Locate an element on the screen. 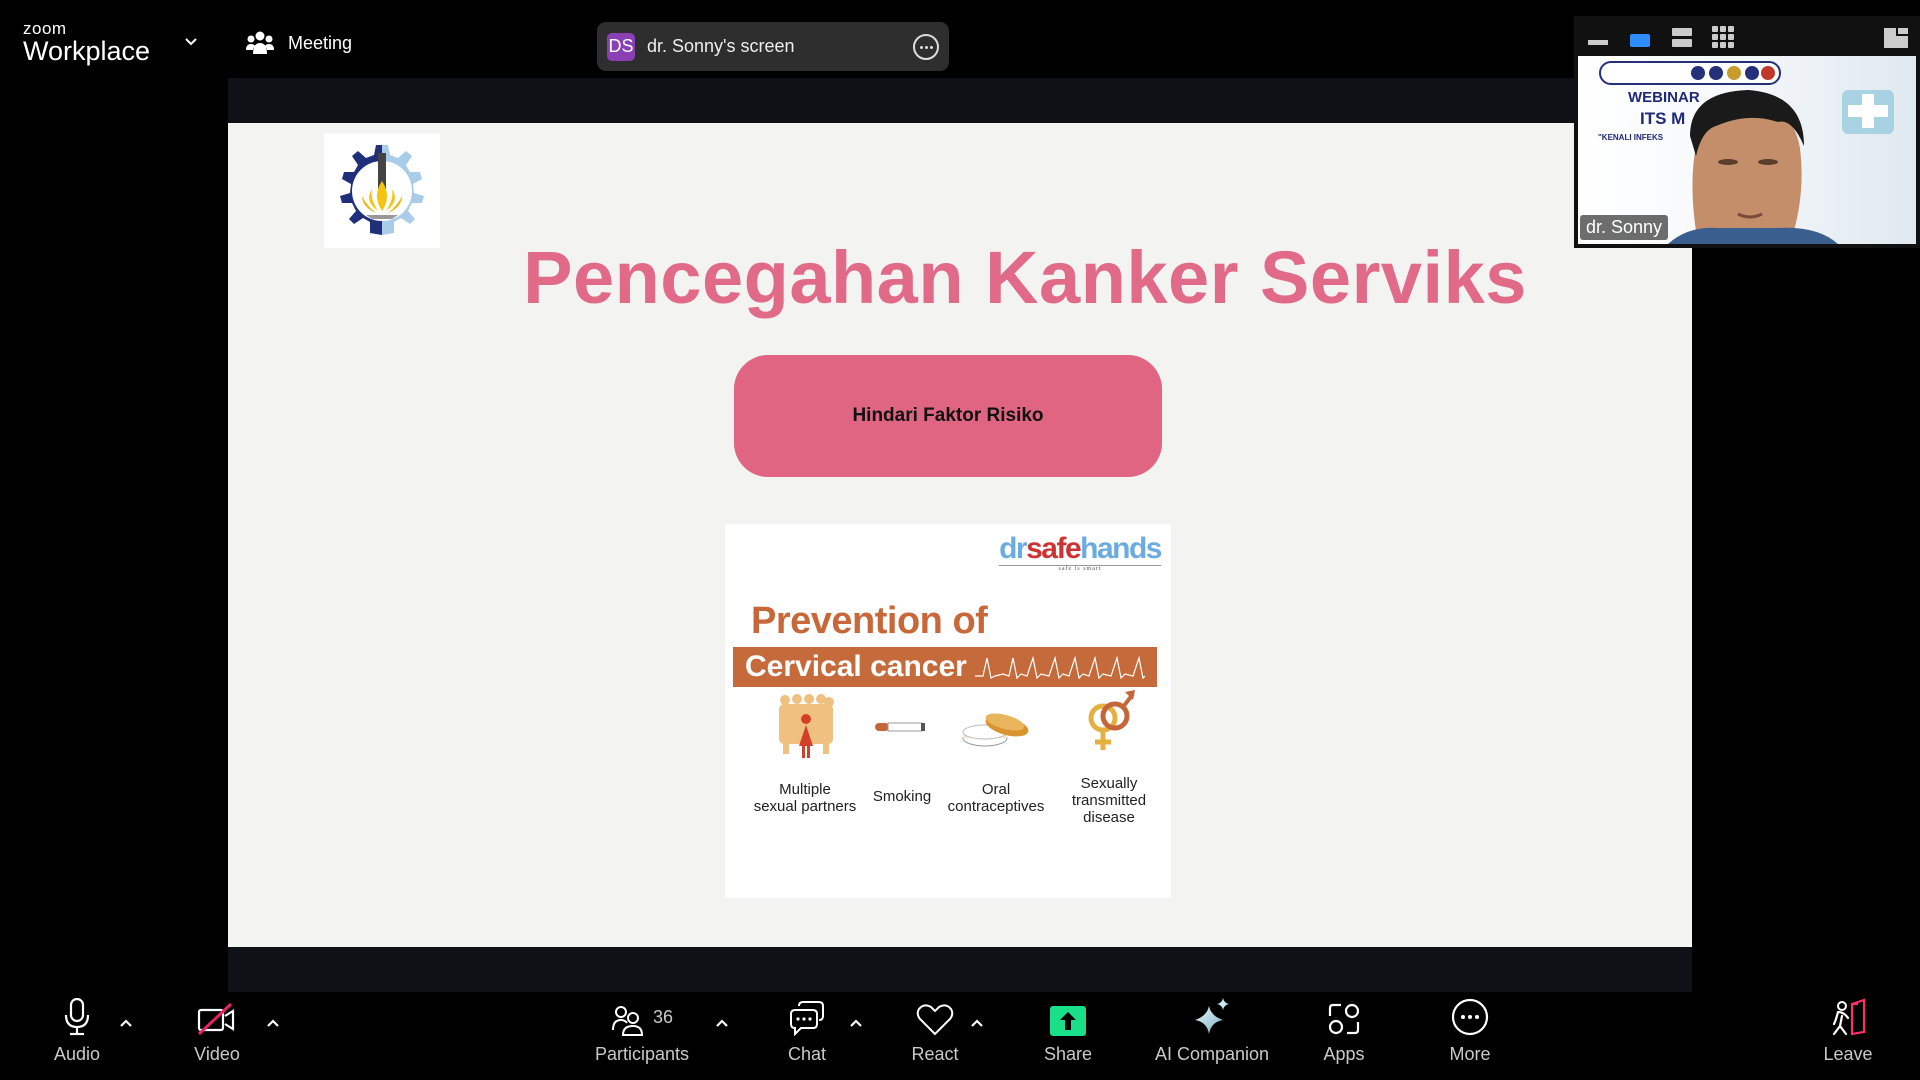 The width and height of the screenshot is (1920, 1080). meeting-menu: Meeting is located at coordinates (299, 43).